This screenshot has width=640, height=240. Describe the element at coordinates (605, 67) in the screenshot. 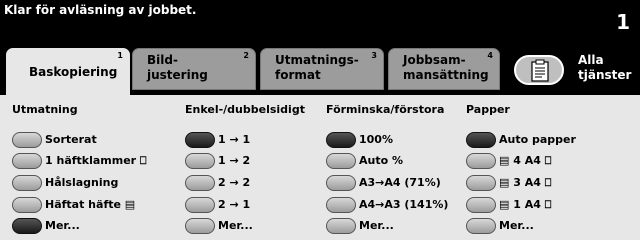

I see `all-services-label: Alla tjänster` at that location.